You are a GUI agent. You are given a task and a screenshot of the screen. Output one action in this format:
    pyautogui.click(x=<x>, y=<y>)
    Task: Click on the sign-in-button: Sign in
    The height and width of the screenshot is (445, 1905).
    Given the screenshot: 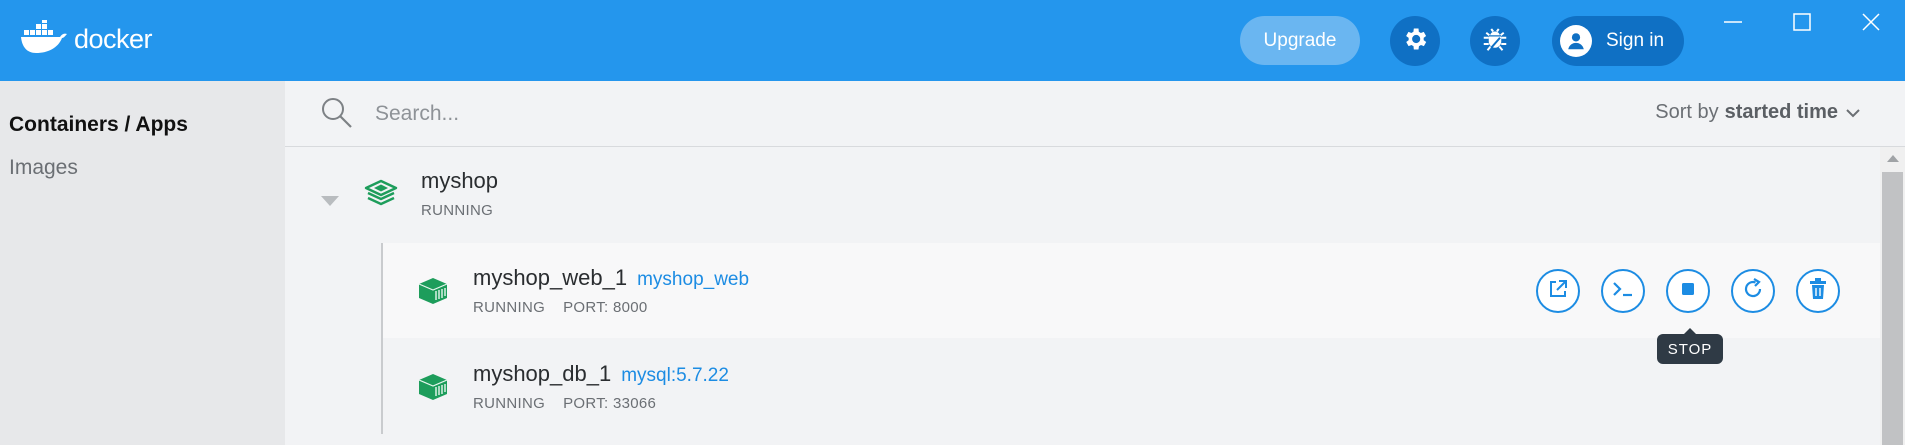 What is the action you would take?
    pyautogui.click(x=1618, y=41)
    